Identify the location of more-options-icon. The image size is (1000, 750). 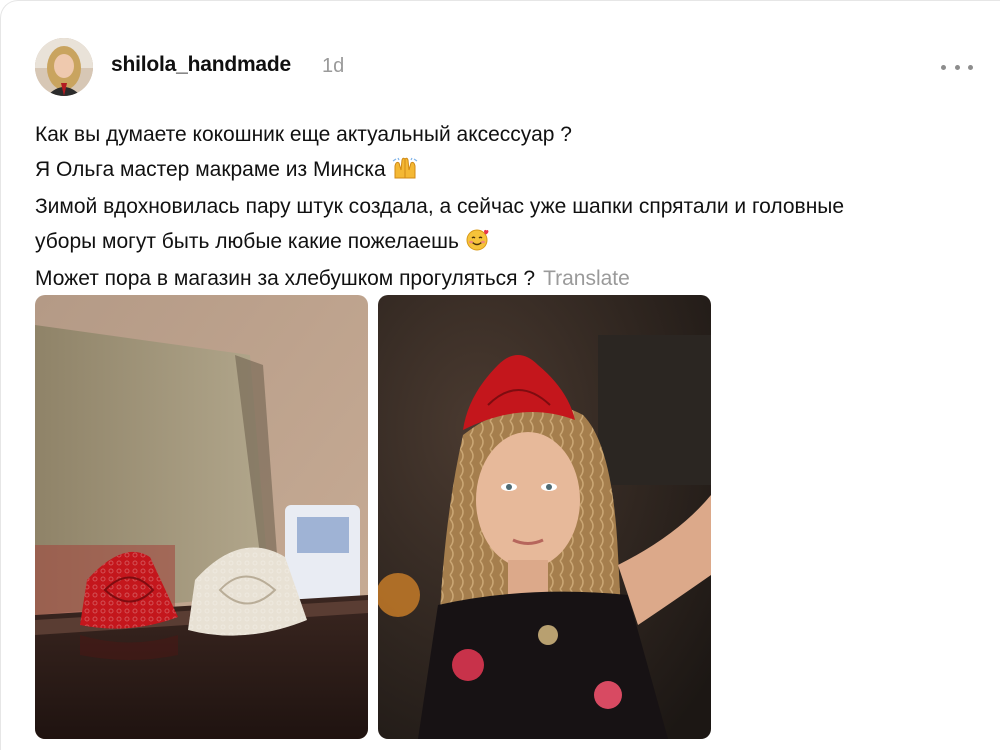
(957, 67).